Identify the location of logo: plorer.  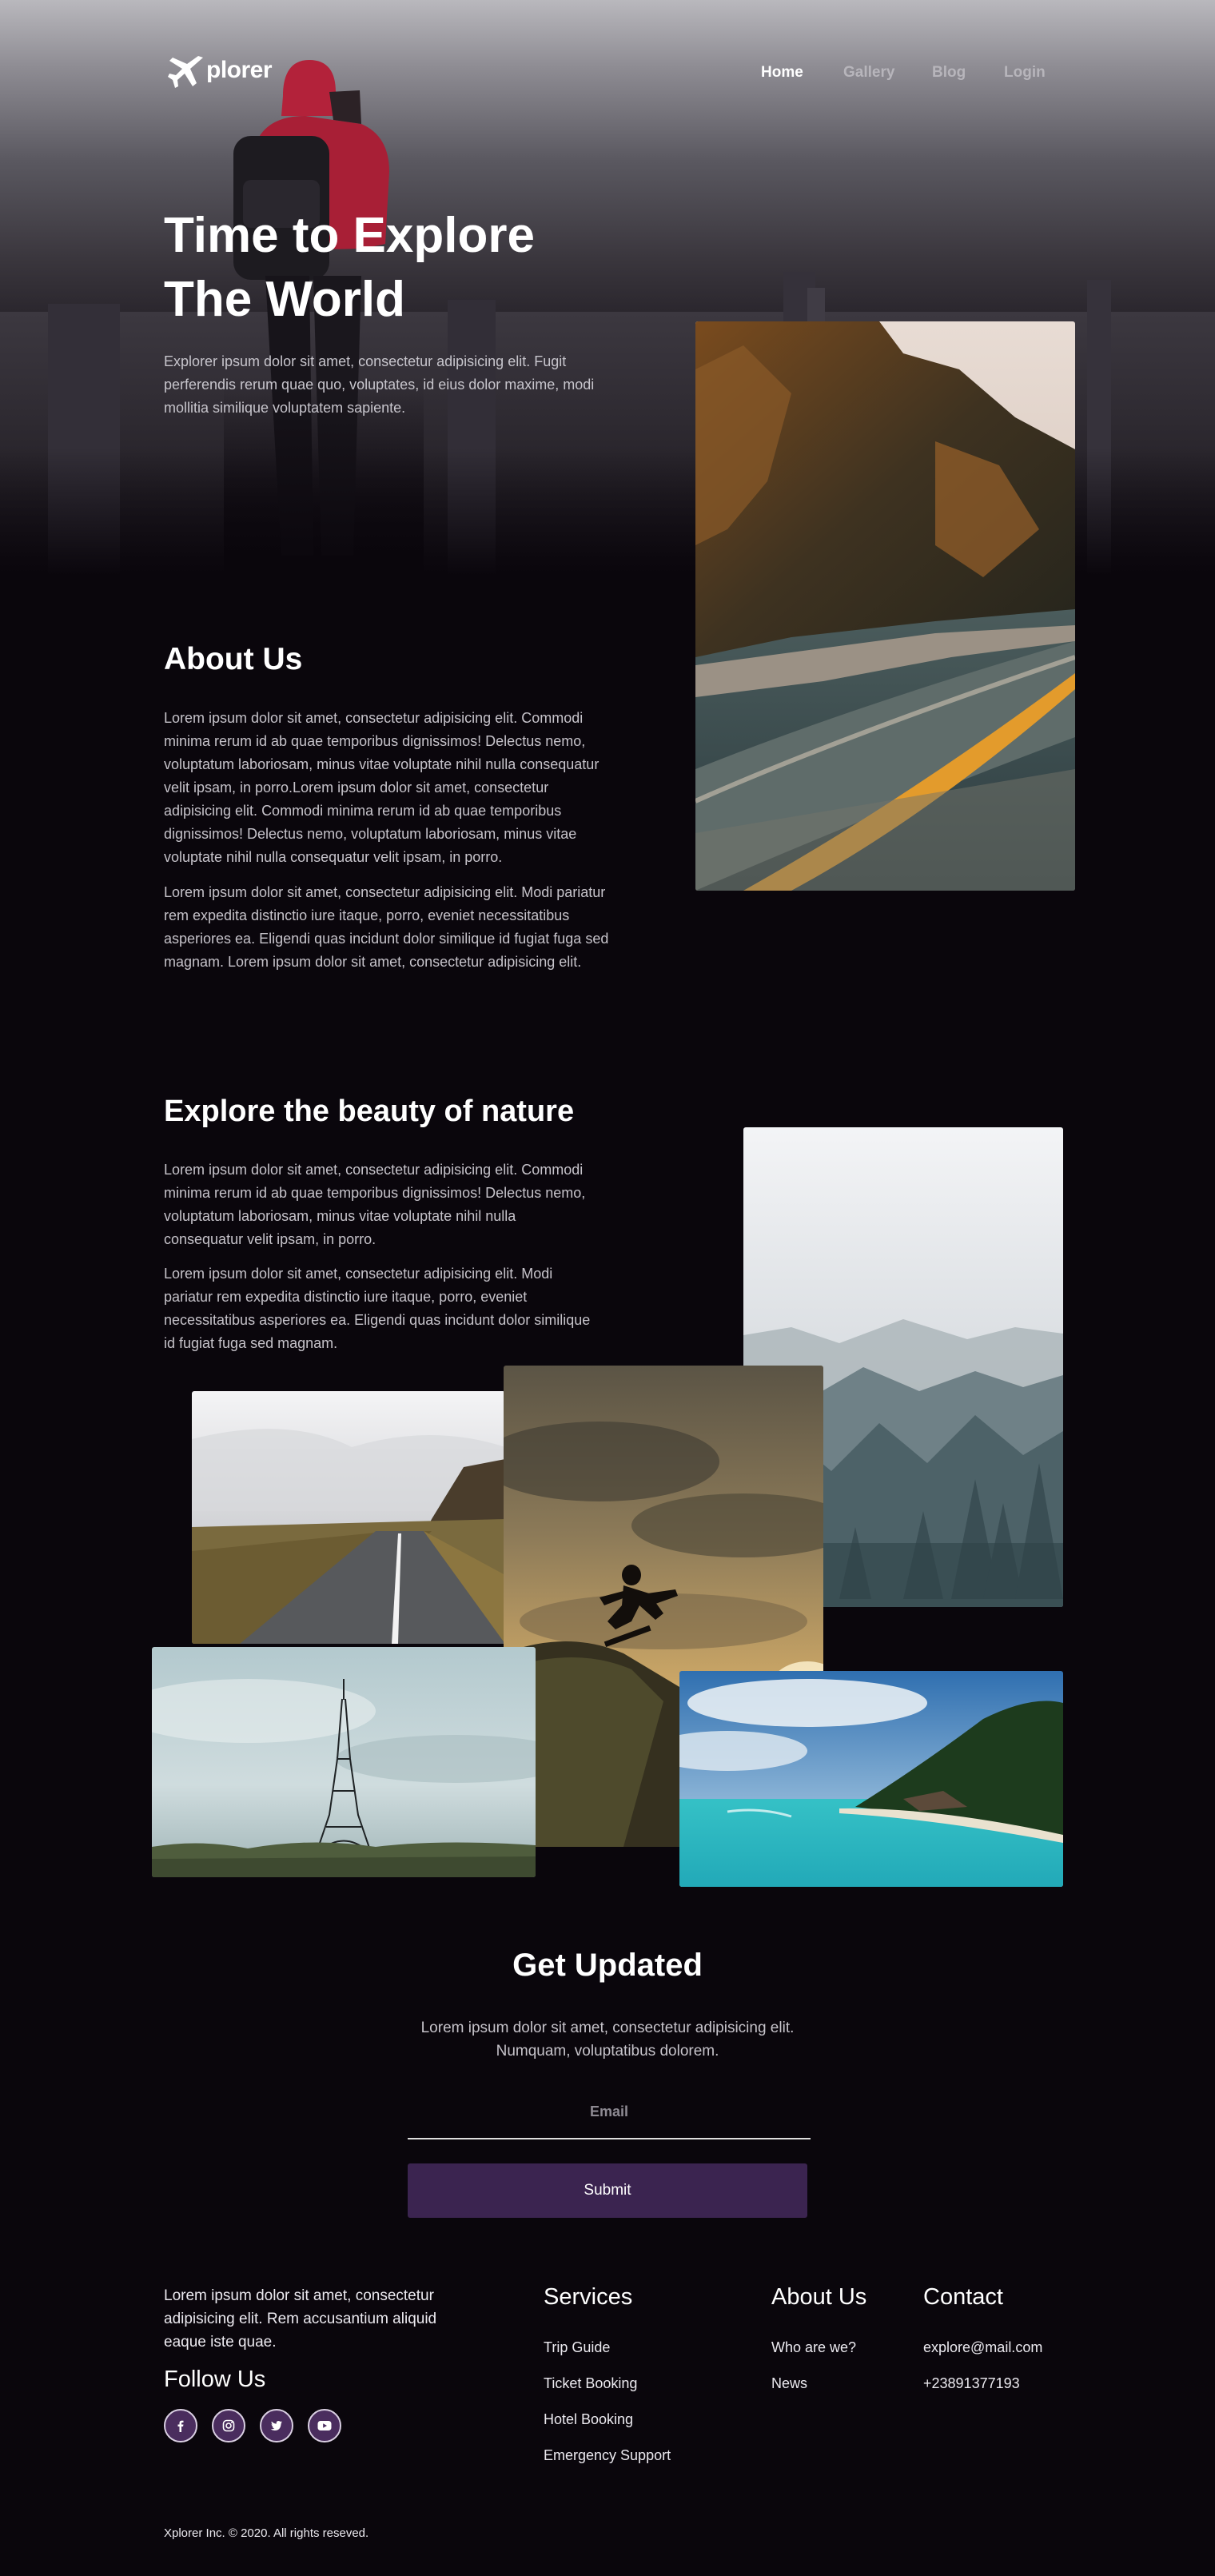
(220, 70).